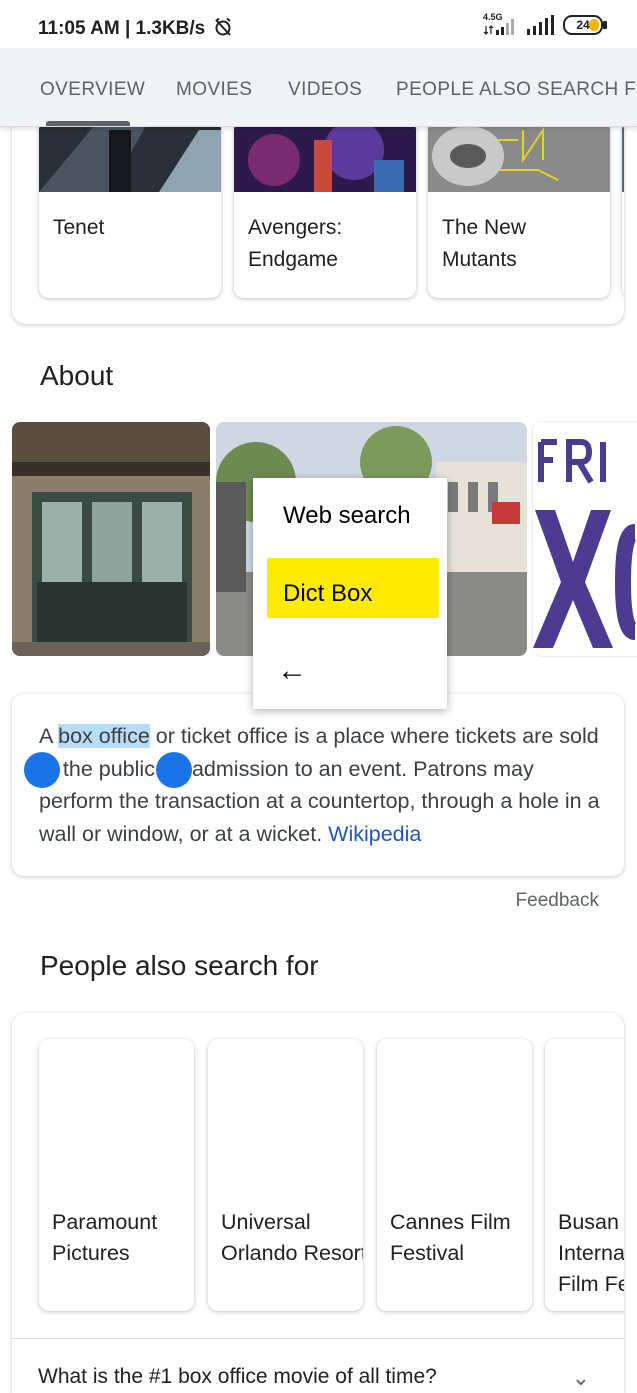 The image size is (637, 1393). Describe the element at coordinates (214, 90) in the screenshot. I see `tab-movies: MOVIES` at that location.